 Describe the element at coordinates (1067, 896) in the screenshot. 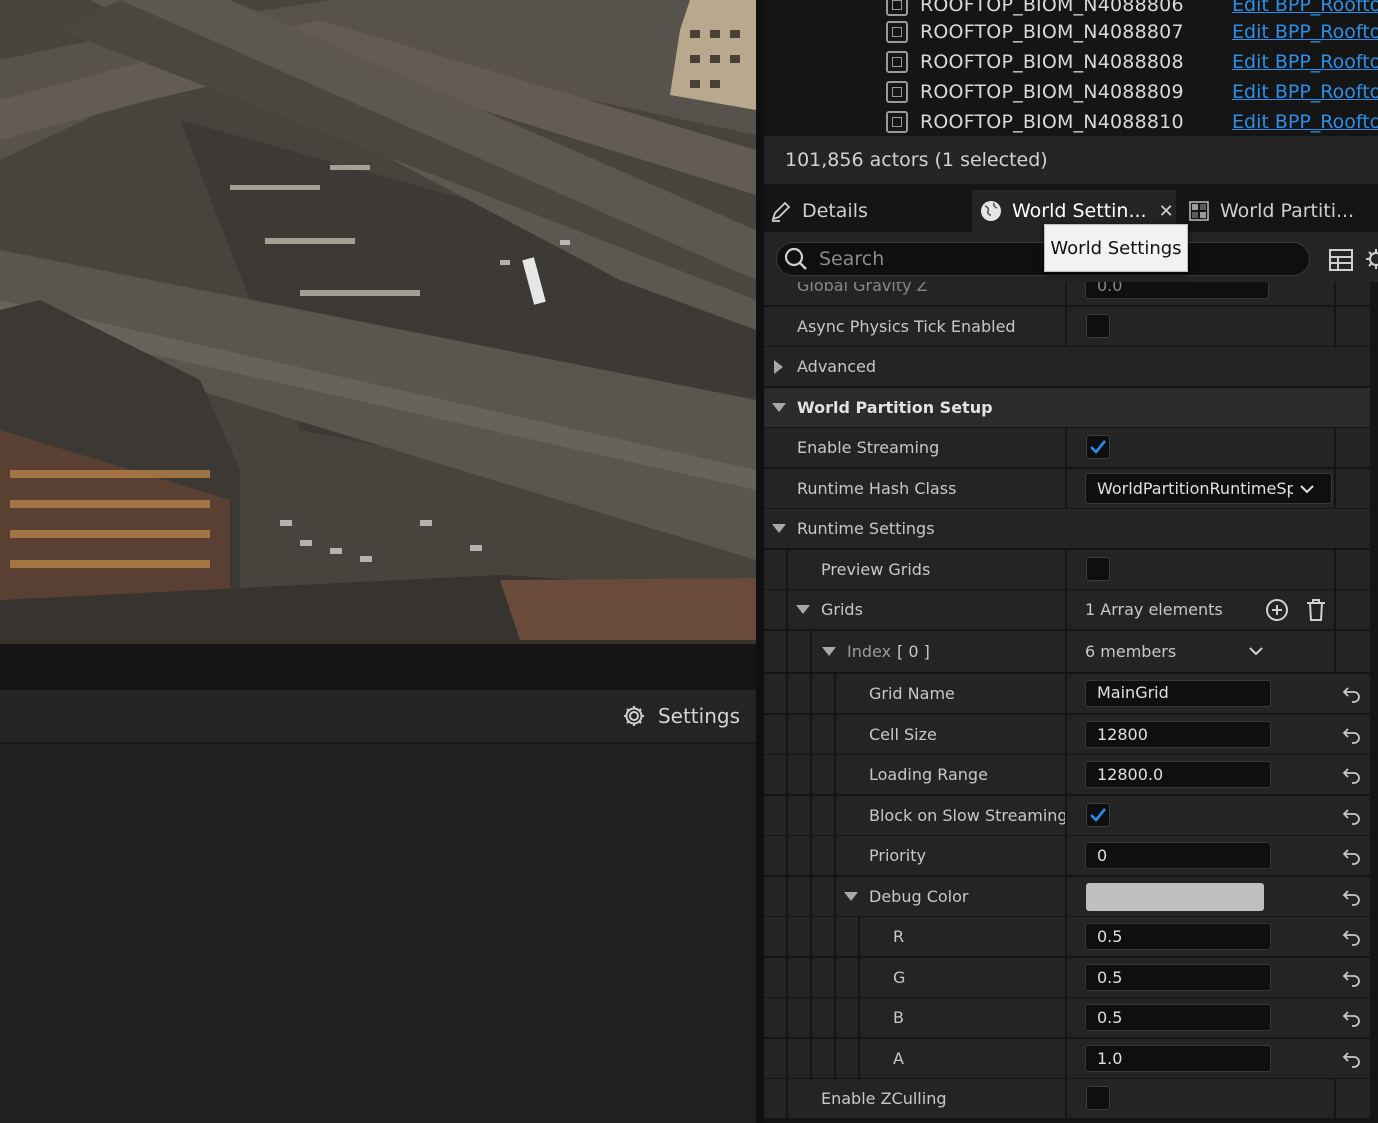

I see `property-row-debug-color: Debug Color` at that location.